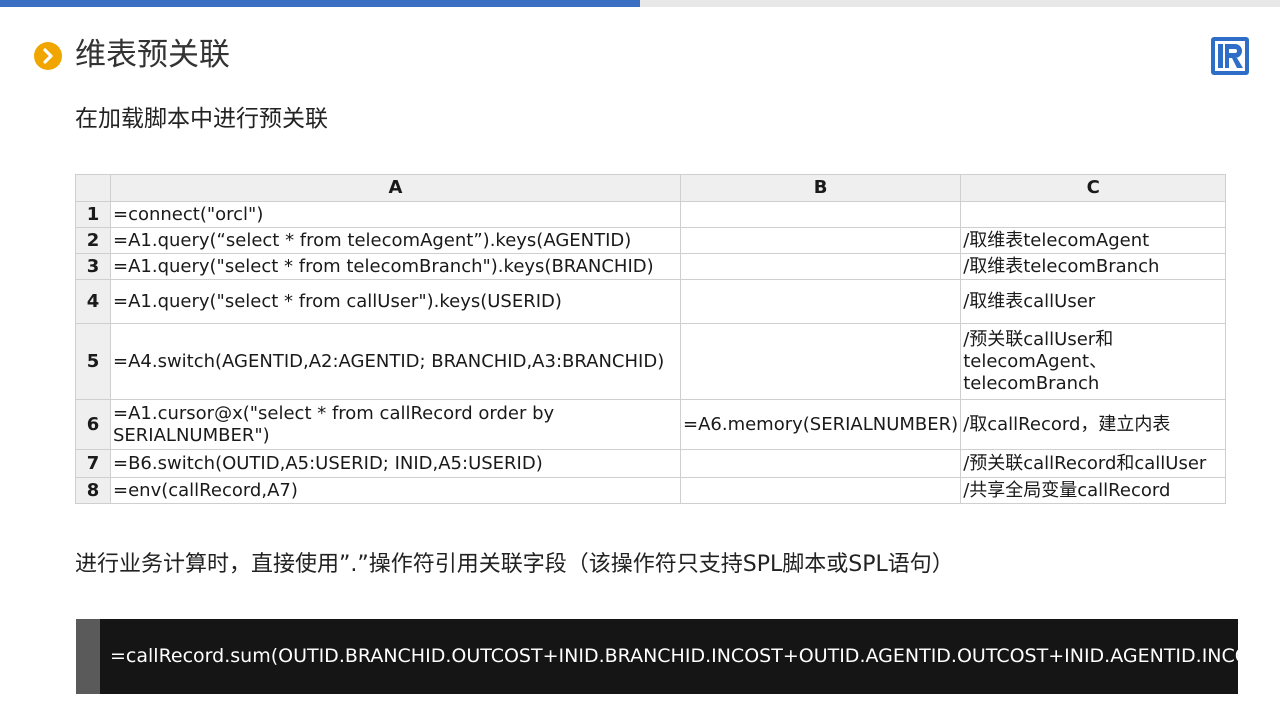 This screenshot has width=1280, height=720. What do you see at coordinates (1230, 56) in the screenshot?
I see `r-logo-icon` at bounding box center [1230, 56].